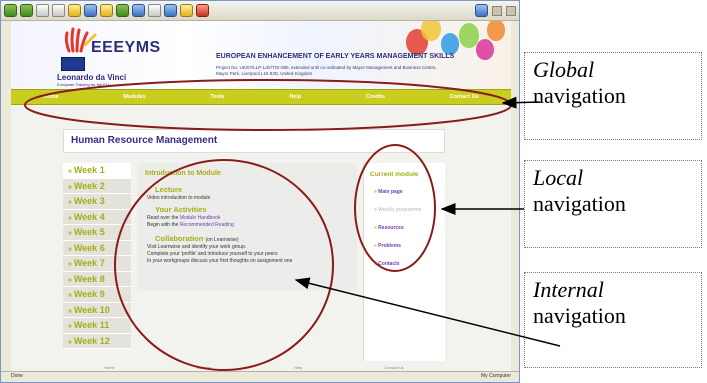  I want to click on nav-contact-us: Contact Us, so click(464, 97).